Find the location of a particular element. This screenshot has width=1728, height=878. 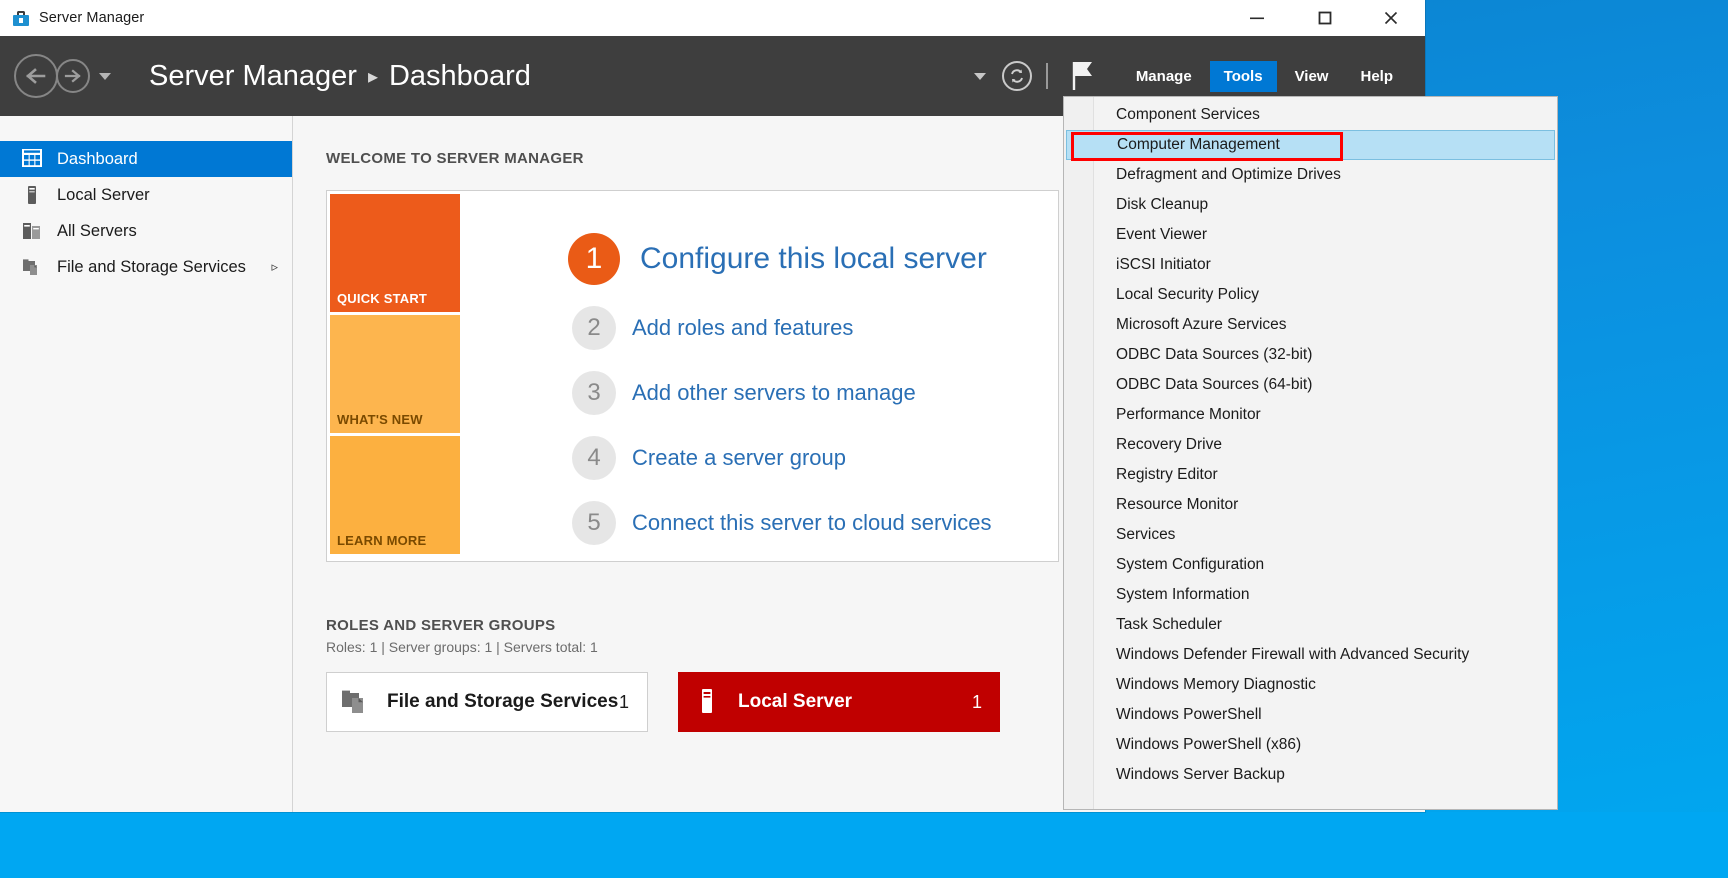

stripe-label: LEARN MORE is located at coordinates (382, 540).